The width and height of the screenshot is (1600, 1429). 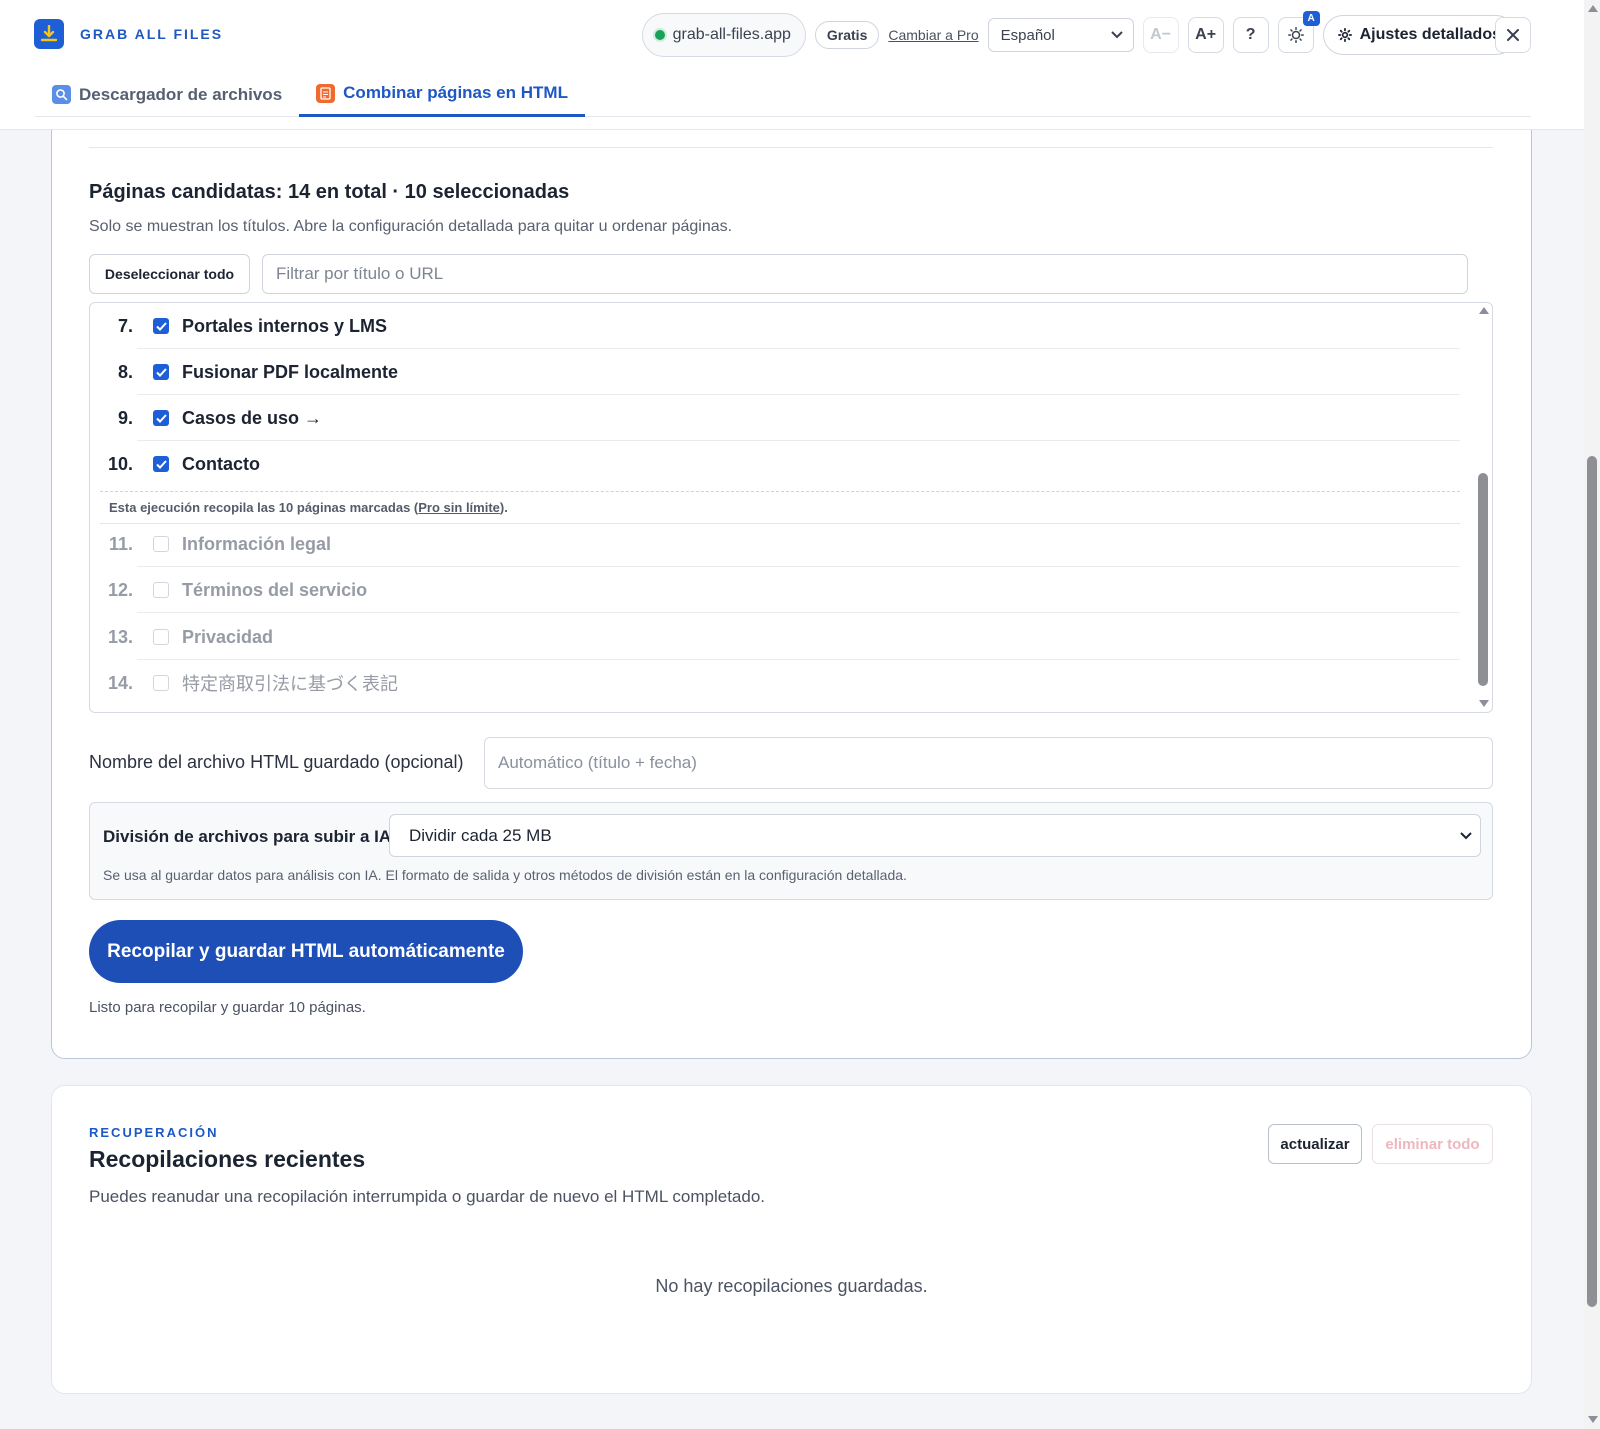 I want to click on settings-label: Ajustes detallados, so click(x=1430, y=34).